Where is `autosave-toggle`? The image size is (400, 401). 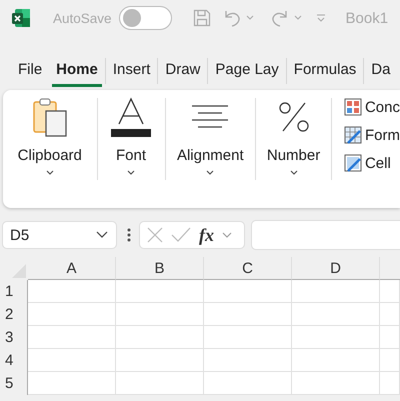 autosave-toggle is located at coordinates (145, 18).